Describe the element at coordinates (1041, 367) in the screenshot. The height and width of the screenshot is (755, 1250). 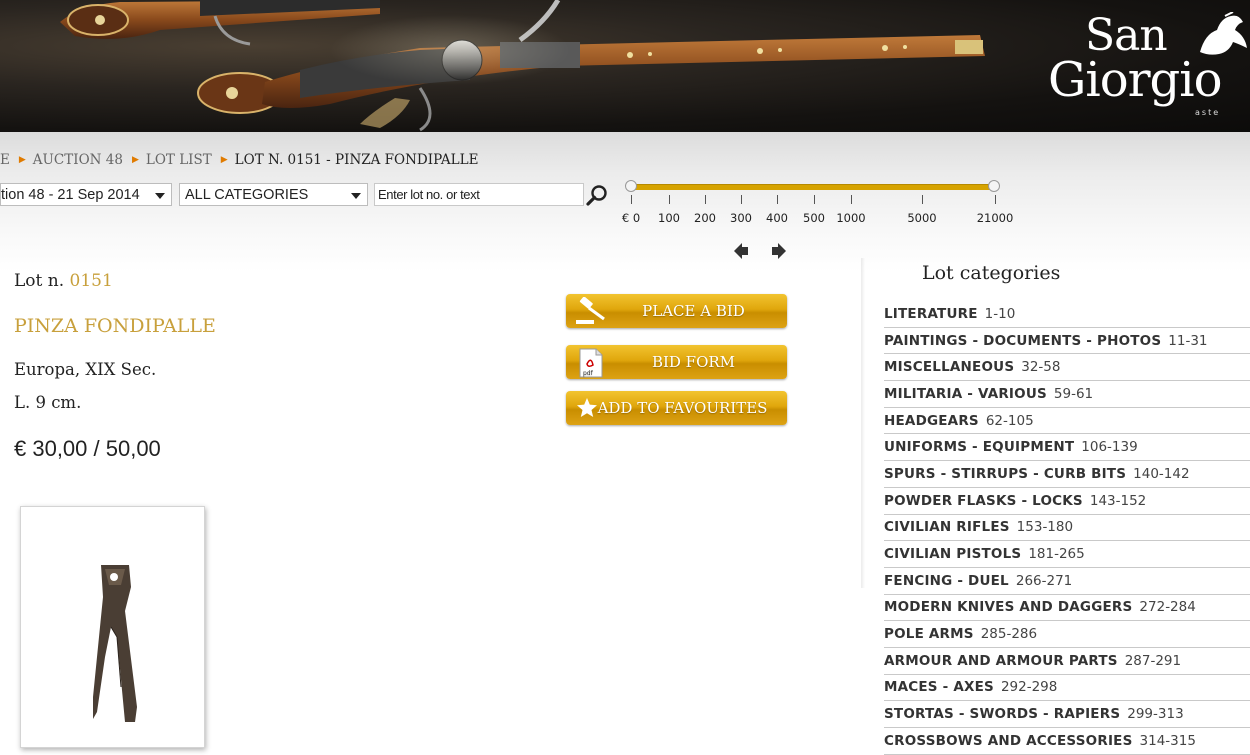
I see `category-range: 32-58` at that location.